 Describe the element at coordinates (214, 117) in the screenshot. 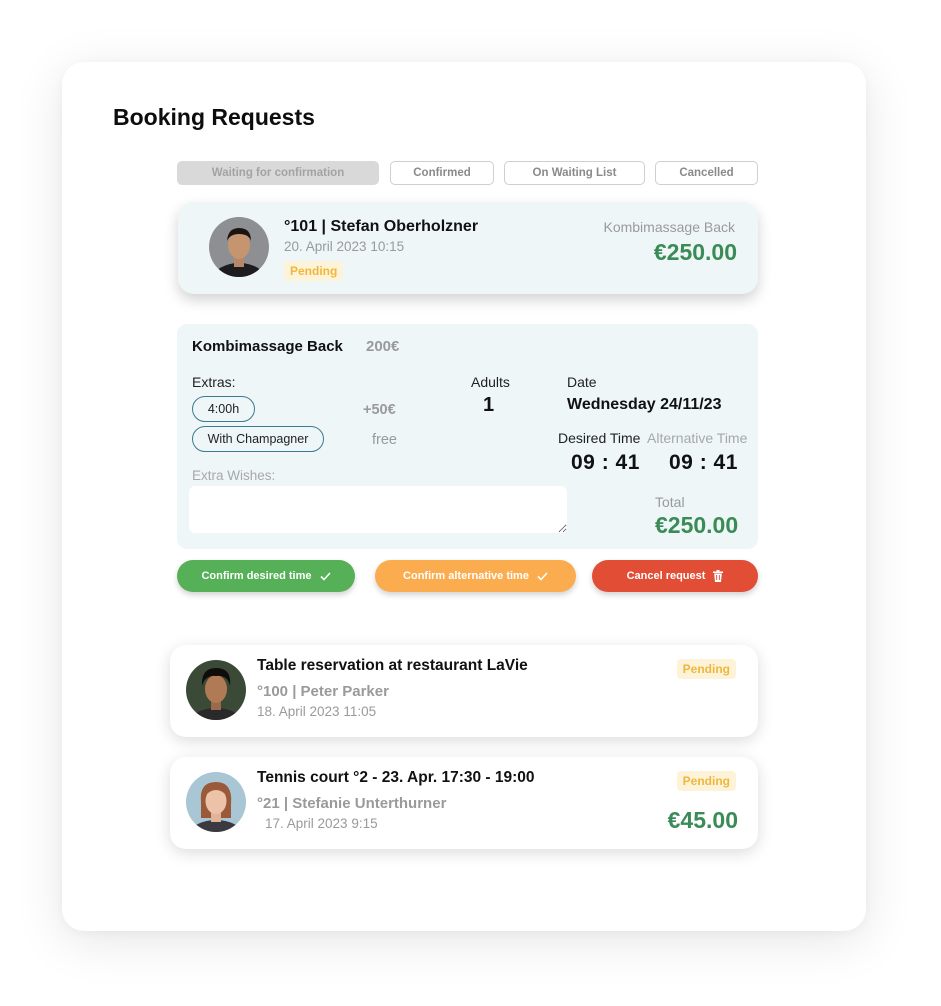

I see `page-title: Booking Requests` at that location.